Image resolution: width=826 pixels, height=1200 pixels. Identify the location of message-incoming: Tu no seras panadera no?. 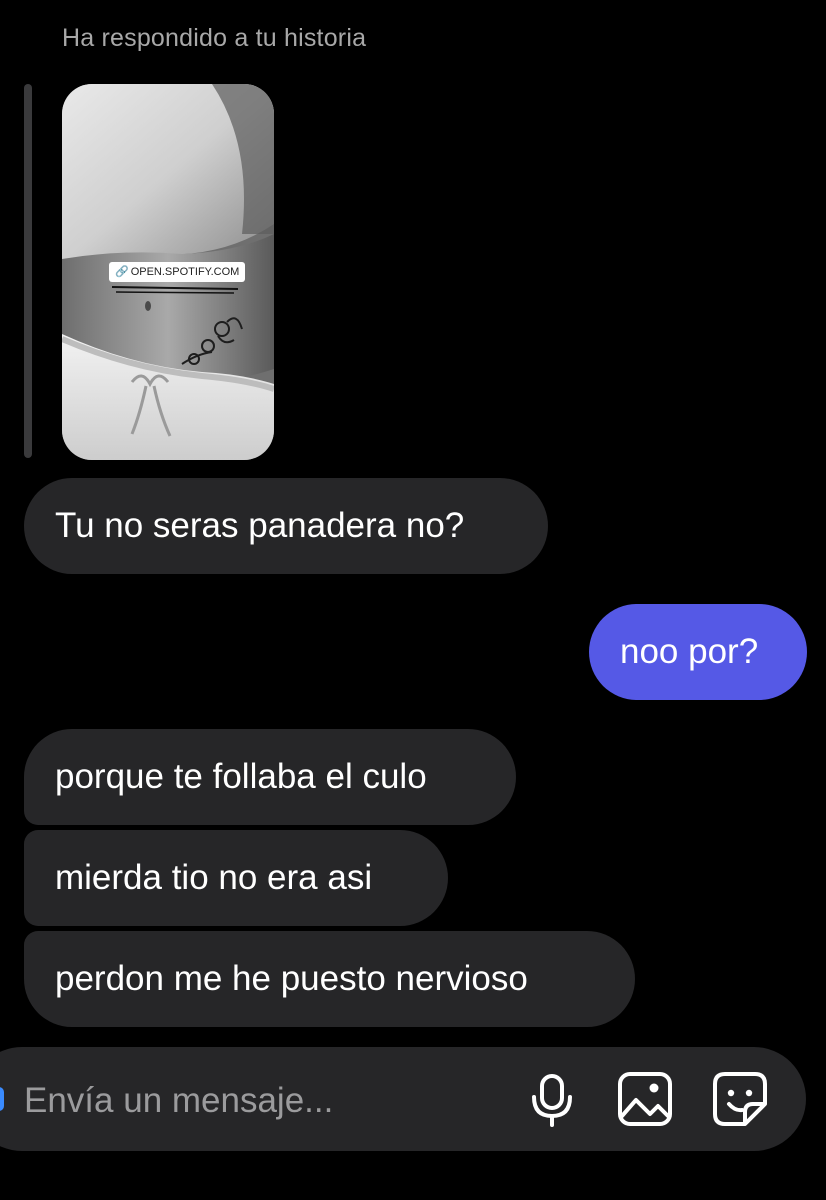
(286, 526).